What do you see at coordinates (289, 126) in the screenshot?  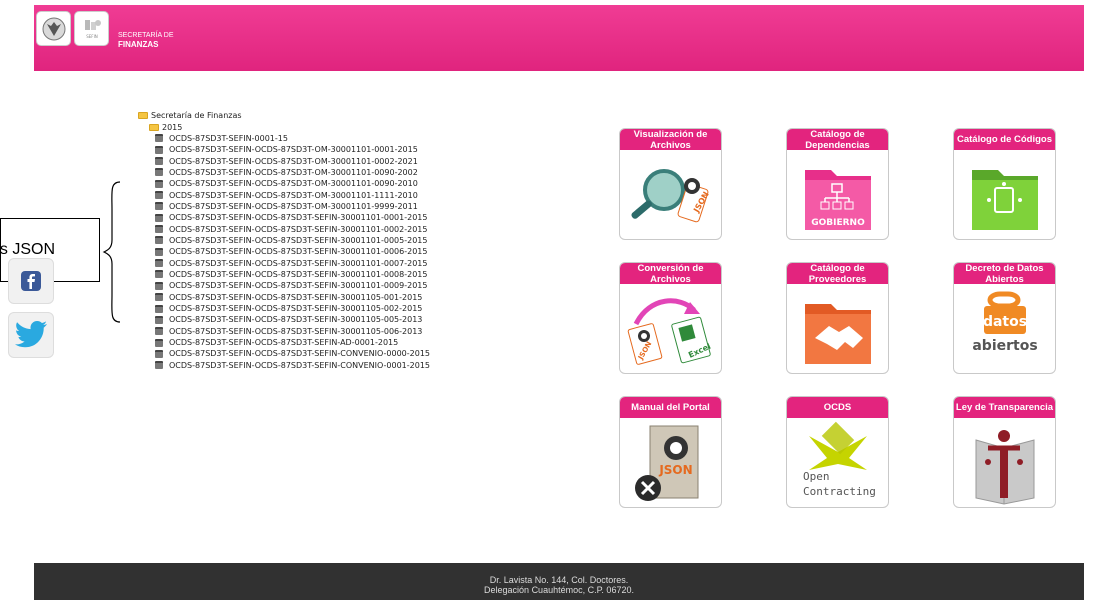 I see `tree-folder-year: 2015` at bounding box center [289, 126].